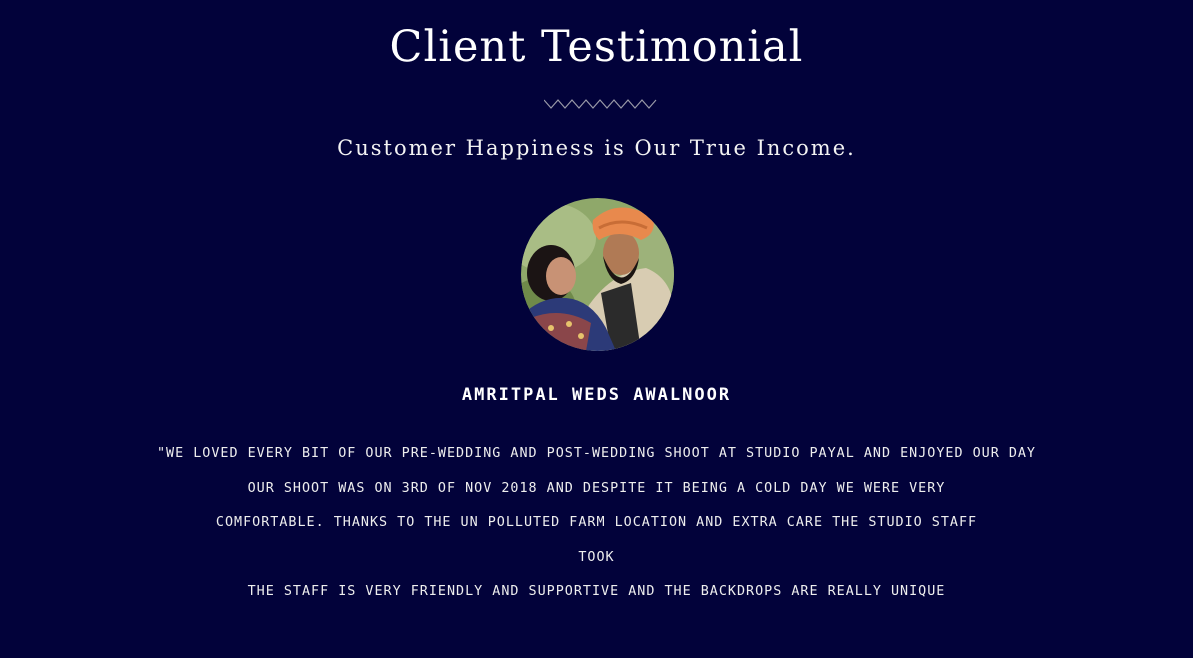  I want to click on client-photo, so click(597, 274).